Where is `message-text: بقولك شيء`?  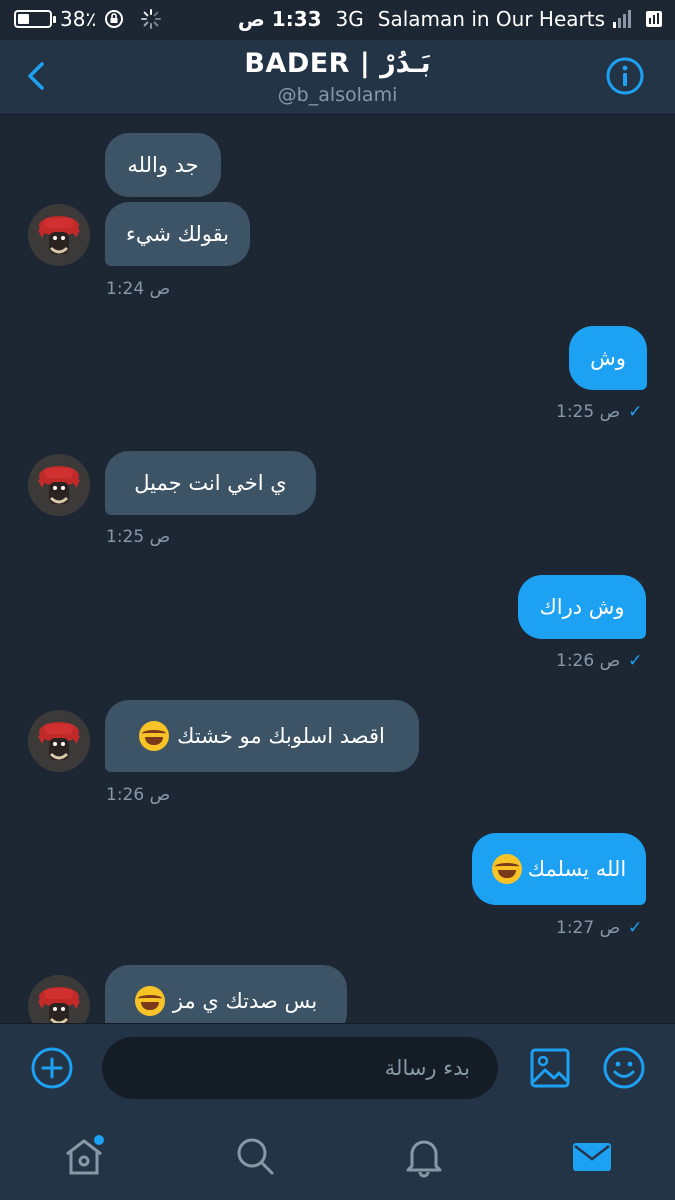 message-text: بقولك شيء is located at coordinates (177, 233).